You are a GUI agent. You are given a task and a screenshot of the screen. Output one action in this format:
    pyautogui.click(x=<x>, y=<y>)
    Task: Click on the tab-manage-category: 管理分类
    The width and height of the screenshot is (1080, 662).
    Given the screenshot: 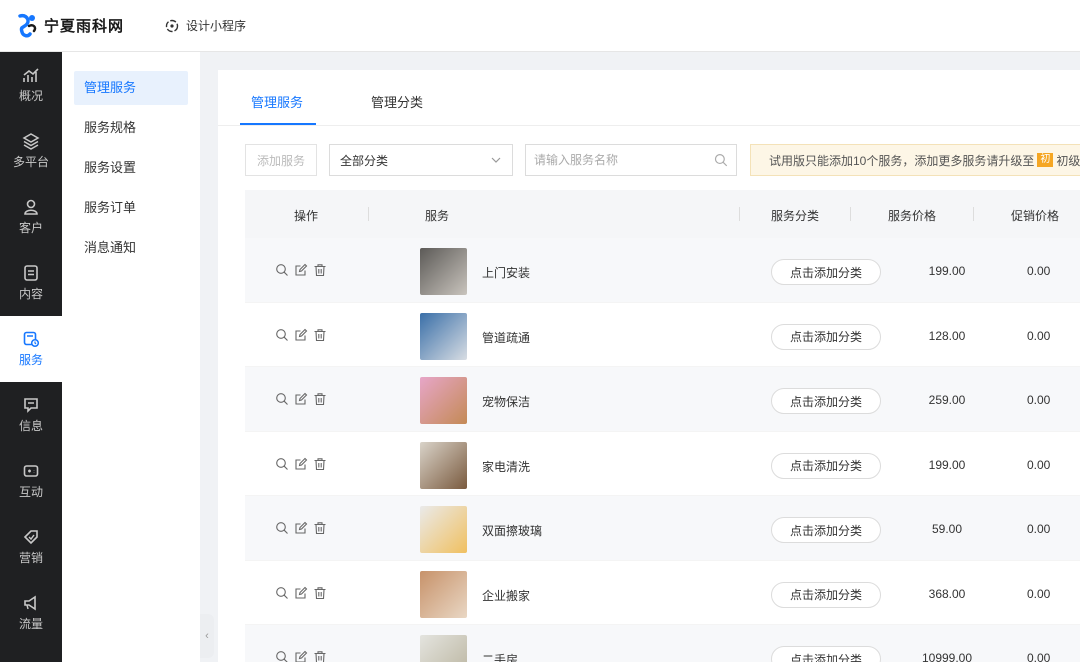 What is the action you would take?
    pyautogui.click(x=397, y=101)
    